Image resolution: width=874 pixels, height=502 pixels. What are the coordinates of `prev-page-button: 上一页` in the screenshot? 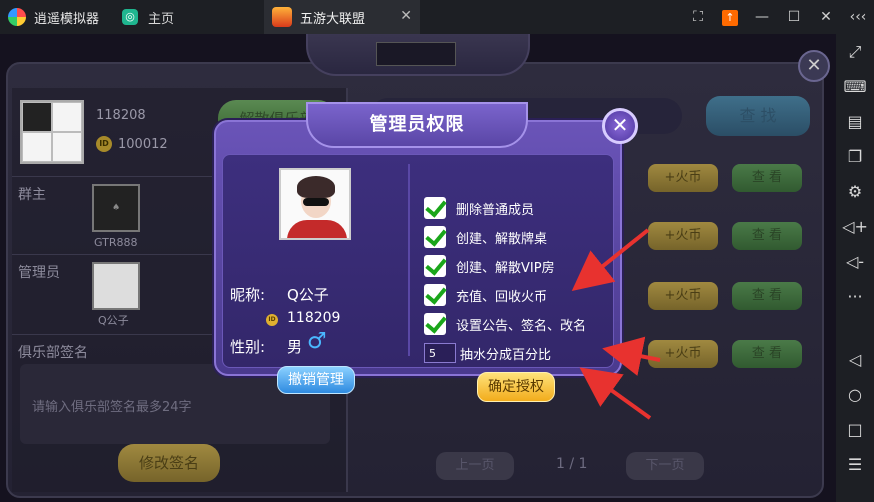 It's located at (475, 466).